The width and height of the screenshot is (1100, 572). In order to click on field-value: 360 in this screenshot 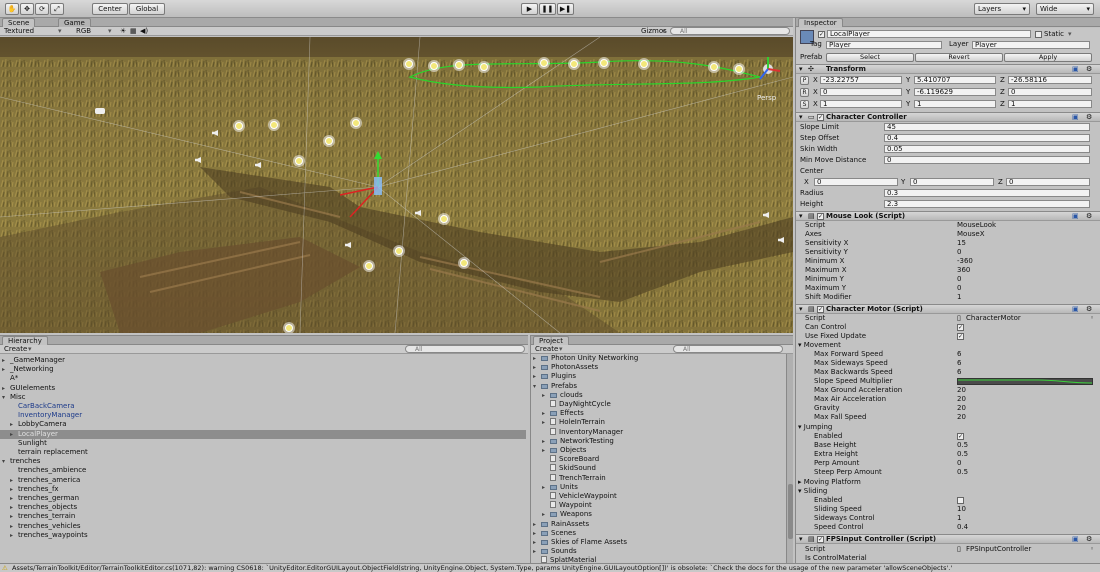, I will do `click(963, 270)`.